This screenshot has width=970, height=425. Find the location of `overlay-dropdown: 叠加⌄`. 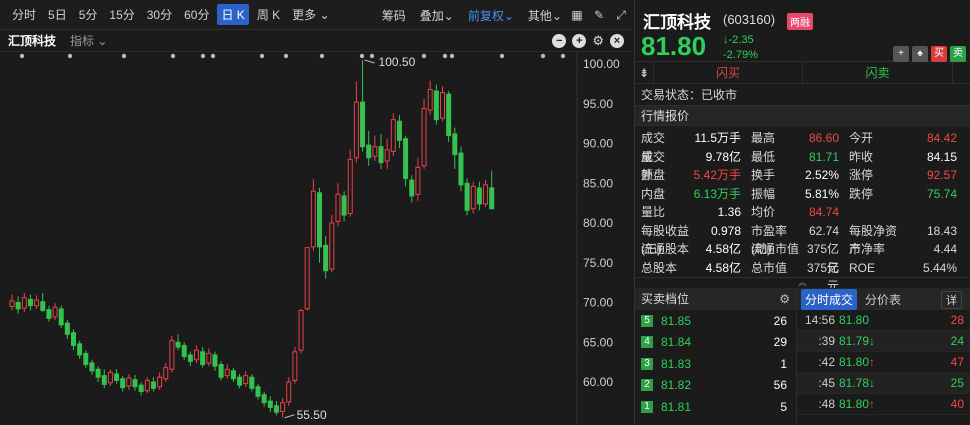

overlay-dropdown: 叠加⌄ is located at coordinates (437, 15).